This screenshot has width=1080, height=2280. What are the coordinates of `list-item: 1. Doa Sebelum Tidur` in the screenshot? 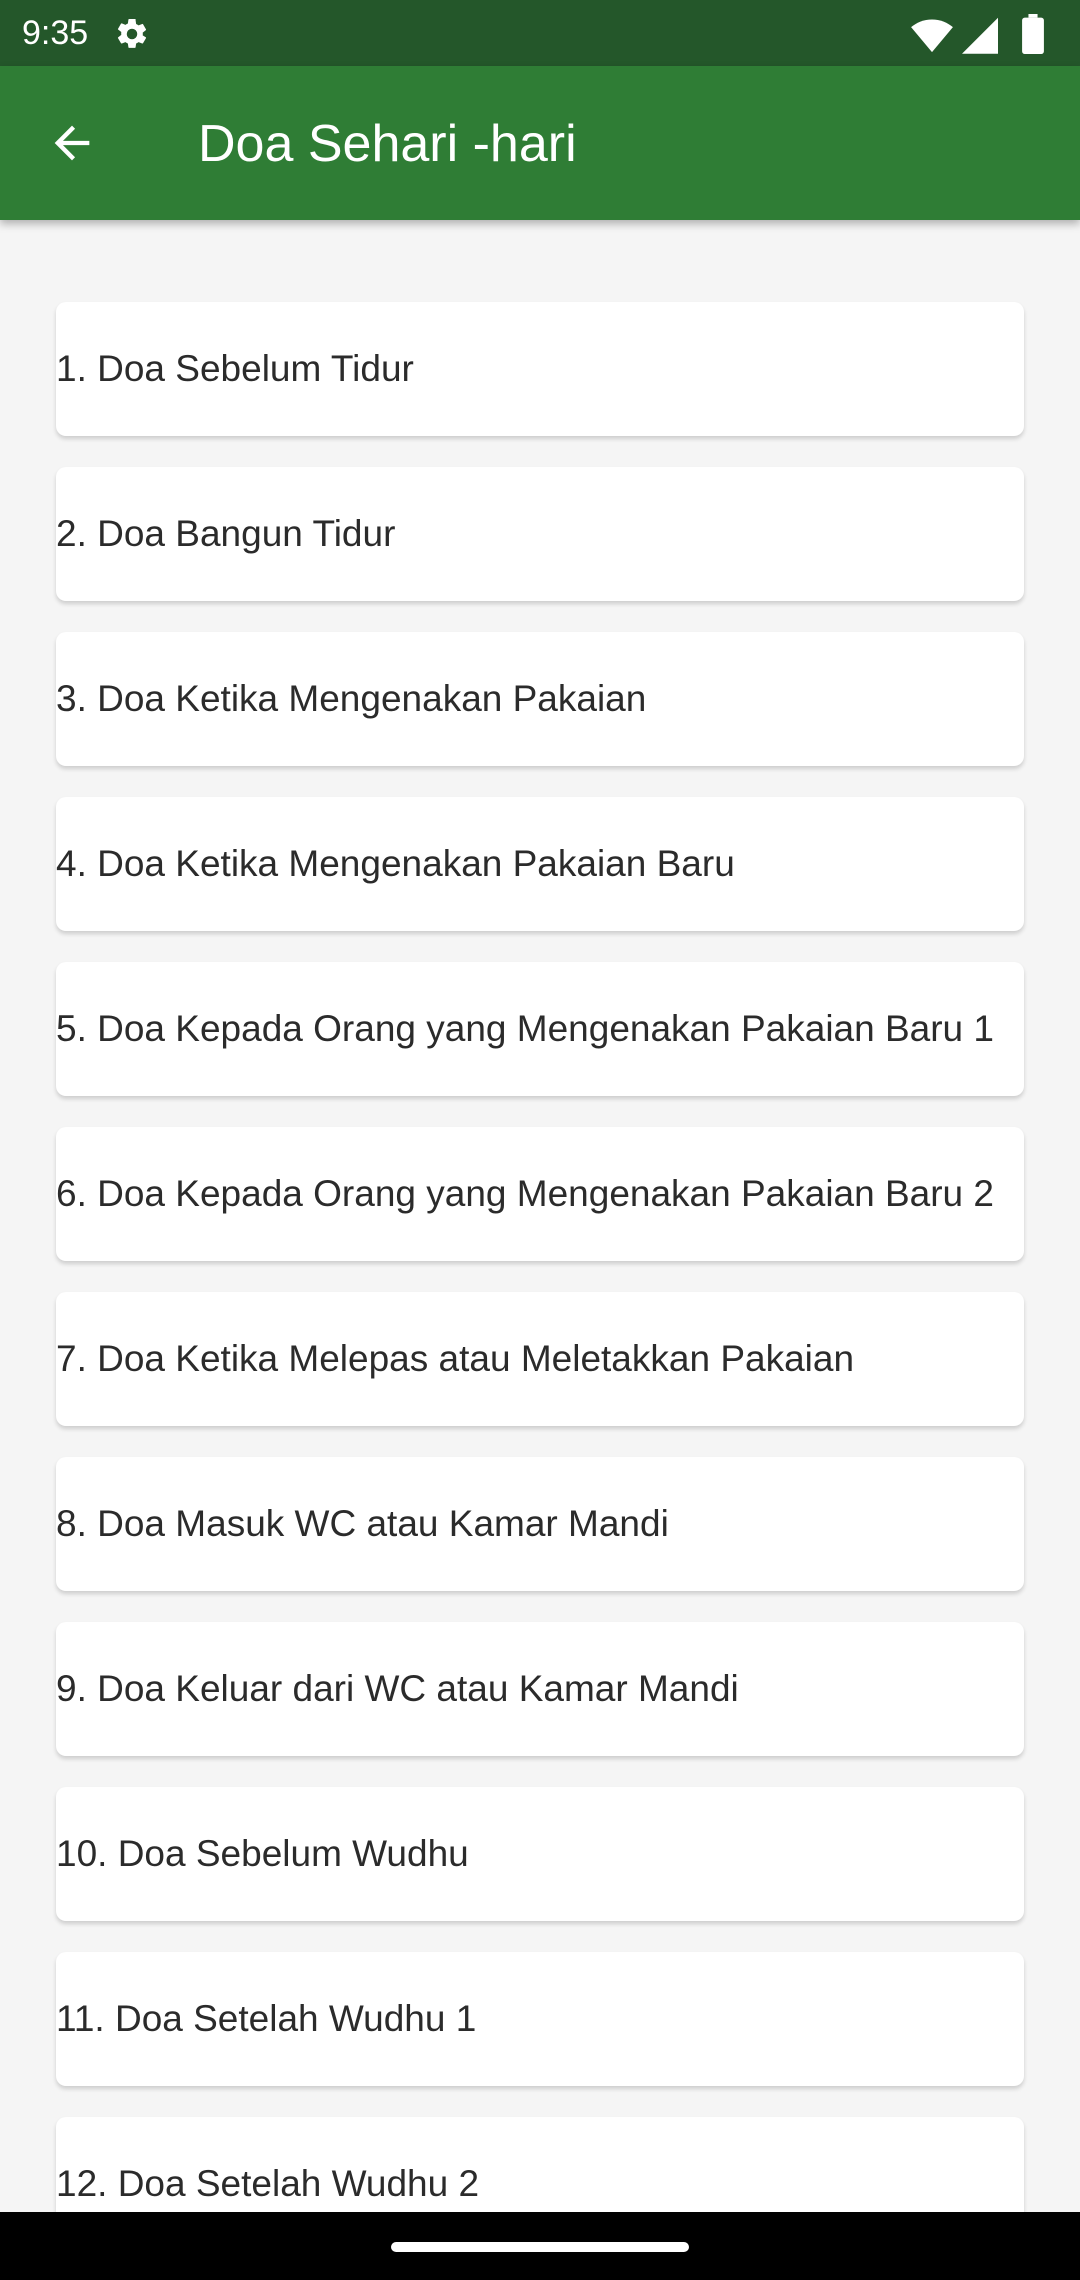 It's located at (540, 369).